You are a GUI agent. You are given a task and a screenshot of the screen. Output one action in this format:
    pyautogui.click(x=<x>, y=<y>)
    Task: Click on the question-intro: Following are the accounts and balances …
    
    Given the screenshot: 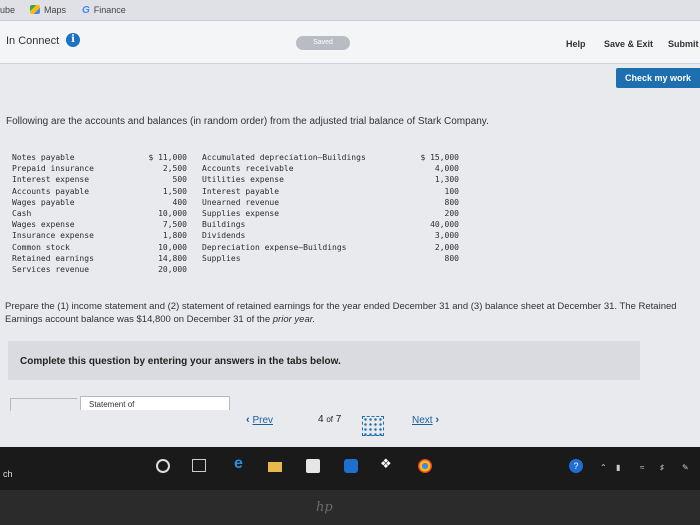 What is the action you would take?
    pyautogui.click(x=247, y=121)
    